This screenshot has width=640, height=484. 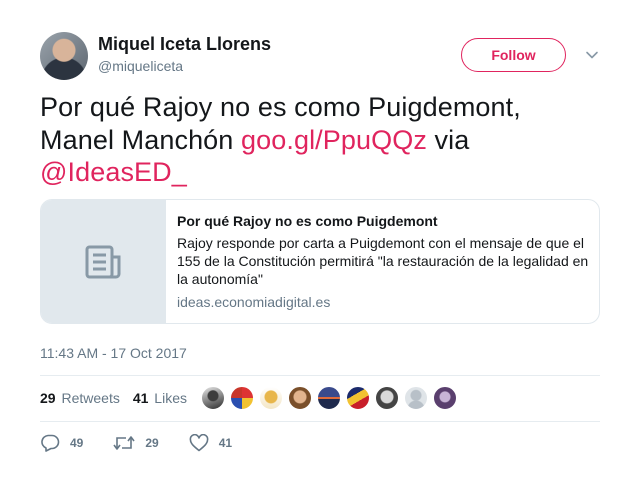 I want to click on tweet-actions: 49 29 41, so click(x=151, y=443).